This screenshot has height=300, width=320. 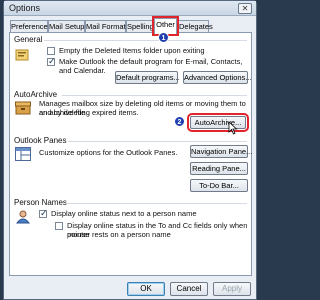 What do you see at coordinates (146, 289) in the screenshot?
I see `ok-button: OK` at bounding box center [146, 289].